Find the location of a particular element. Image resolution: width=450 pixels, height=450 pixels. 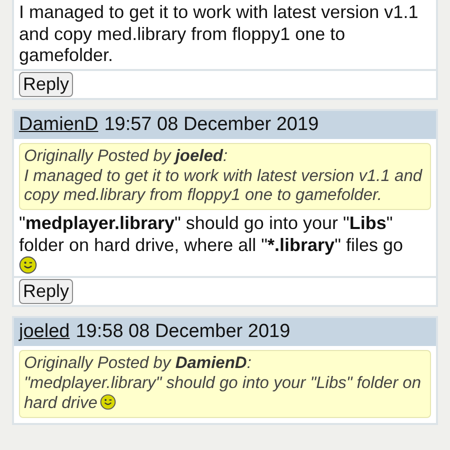

quote-text: I managed to get it to work with latest version v1.1 and copy med.library from floppy1 one to gamefolder. is located at coordinates (223, 185).